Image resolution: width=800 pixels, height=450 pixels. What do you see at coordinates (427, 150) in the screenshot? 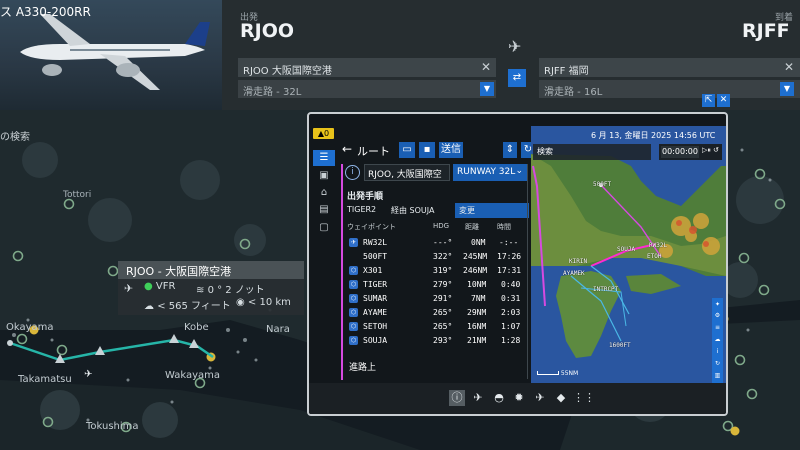
I see `save-button: ▪` at bounding box center [427, 150].